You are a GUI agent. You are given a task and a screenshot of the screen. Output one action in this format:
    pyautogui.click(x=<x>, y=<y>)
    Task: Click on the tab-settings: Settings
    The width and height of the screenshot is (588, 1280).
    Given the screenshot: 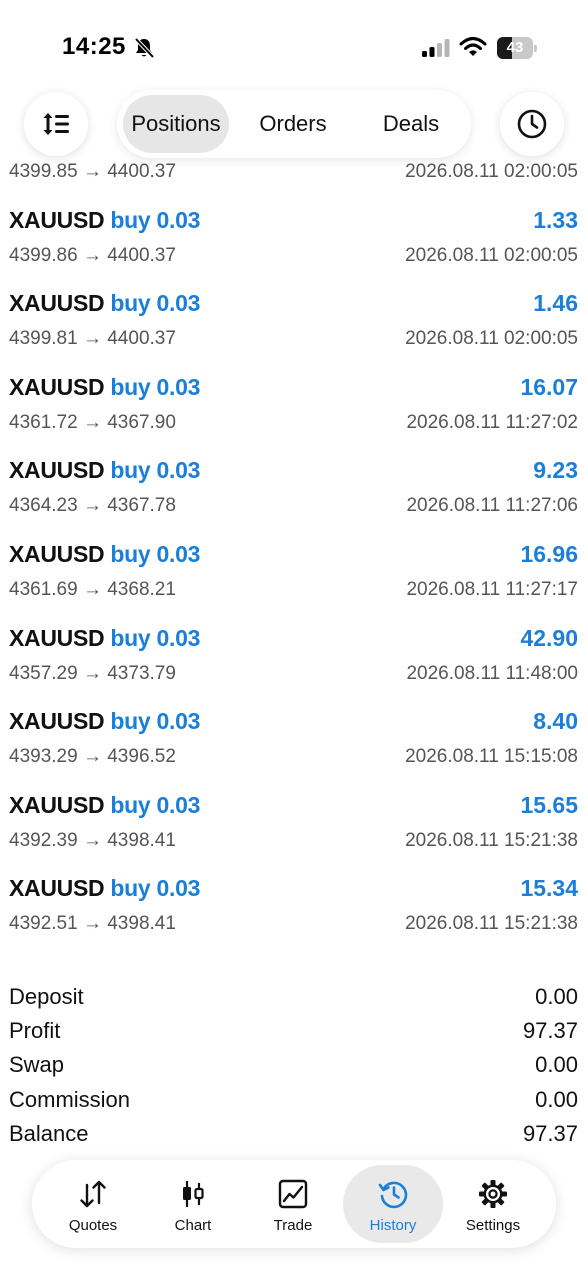 What is the action you would take?
    pyautogui.click(x=493, y=1204)
    